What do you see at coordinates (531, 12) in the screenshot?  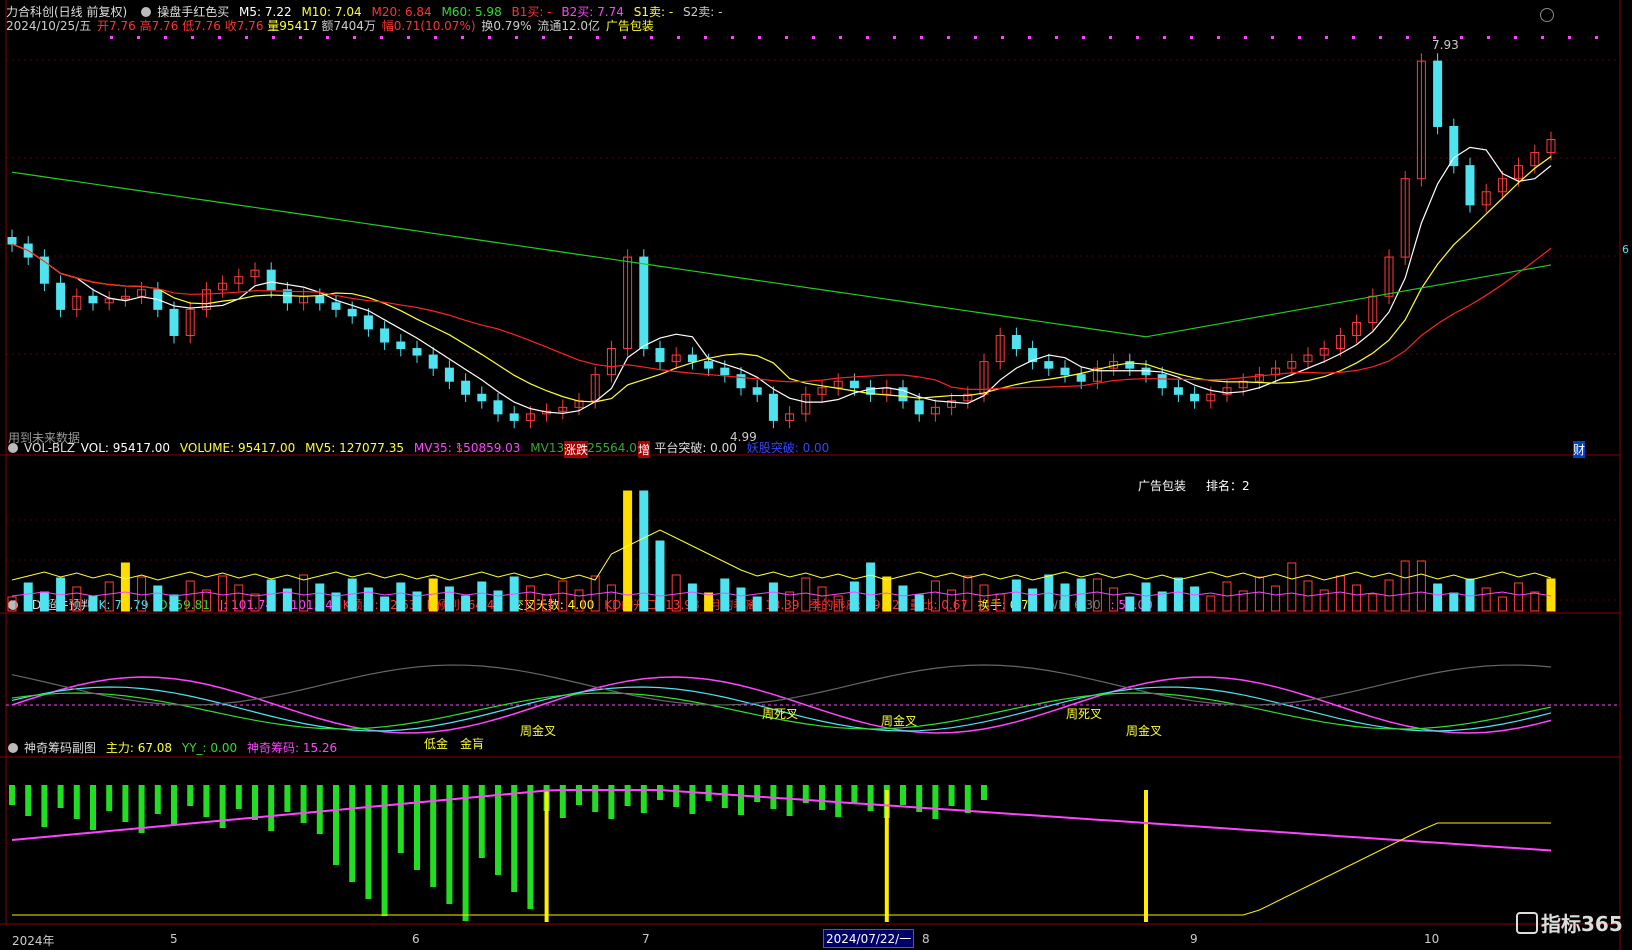 I see `b1-value: B1买: -` at bounding box center [531, 12].